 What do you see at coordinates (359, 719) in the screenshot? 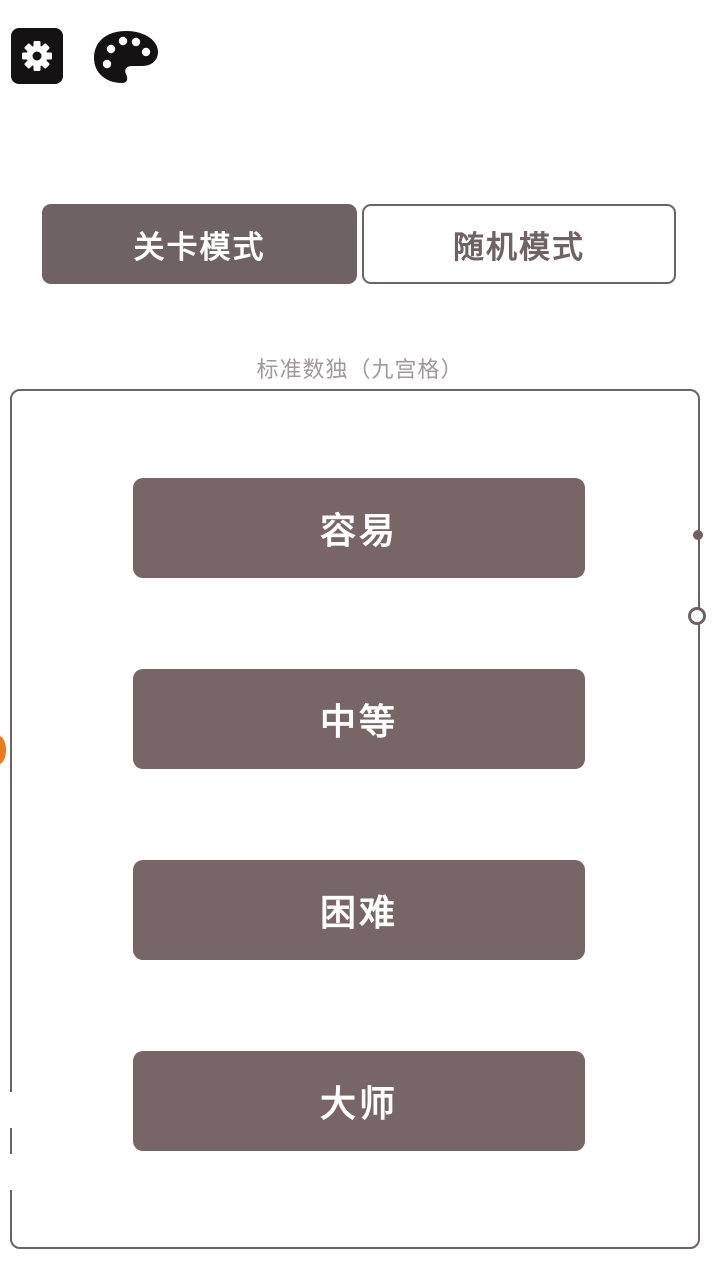
I see `medium-button: 中等` at bounding box center [359, 719].